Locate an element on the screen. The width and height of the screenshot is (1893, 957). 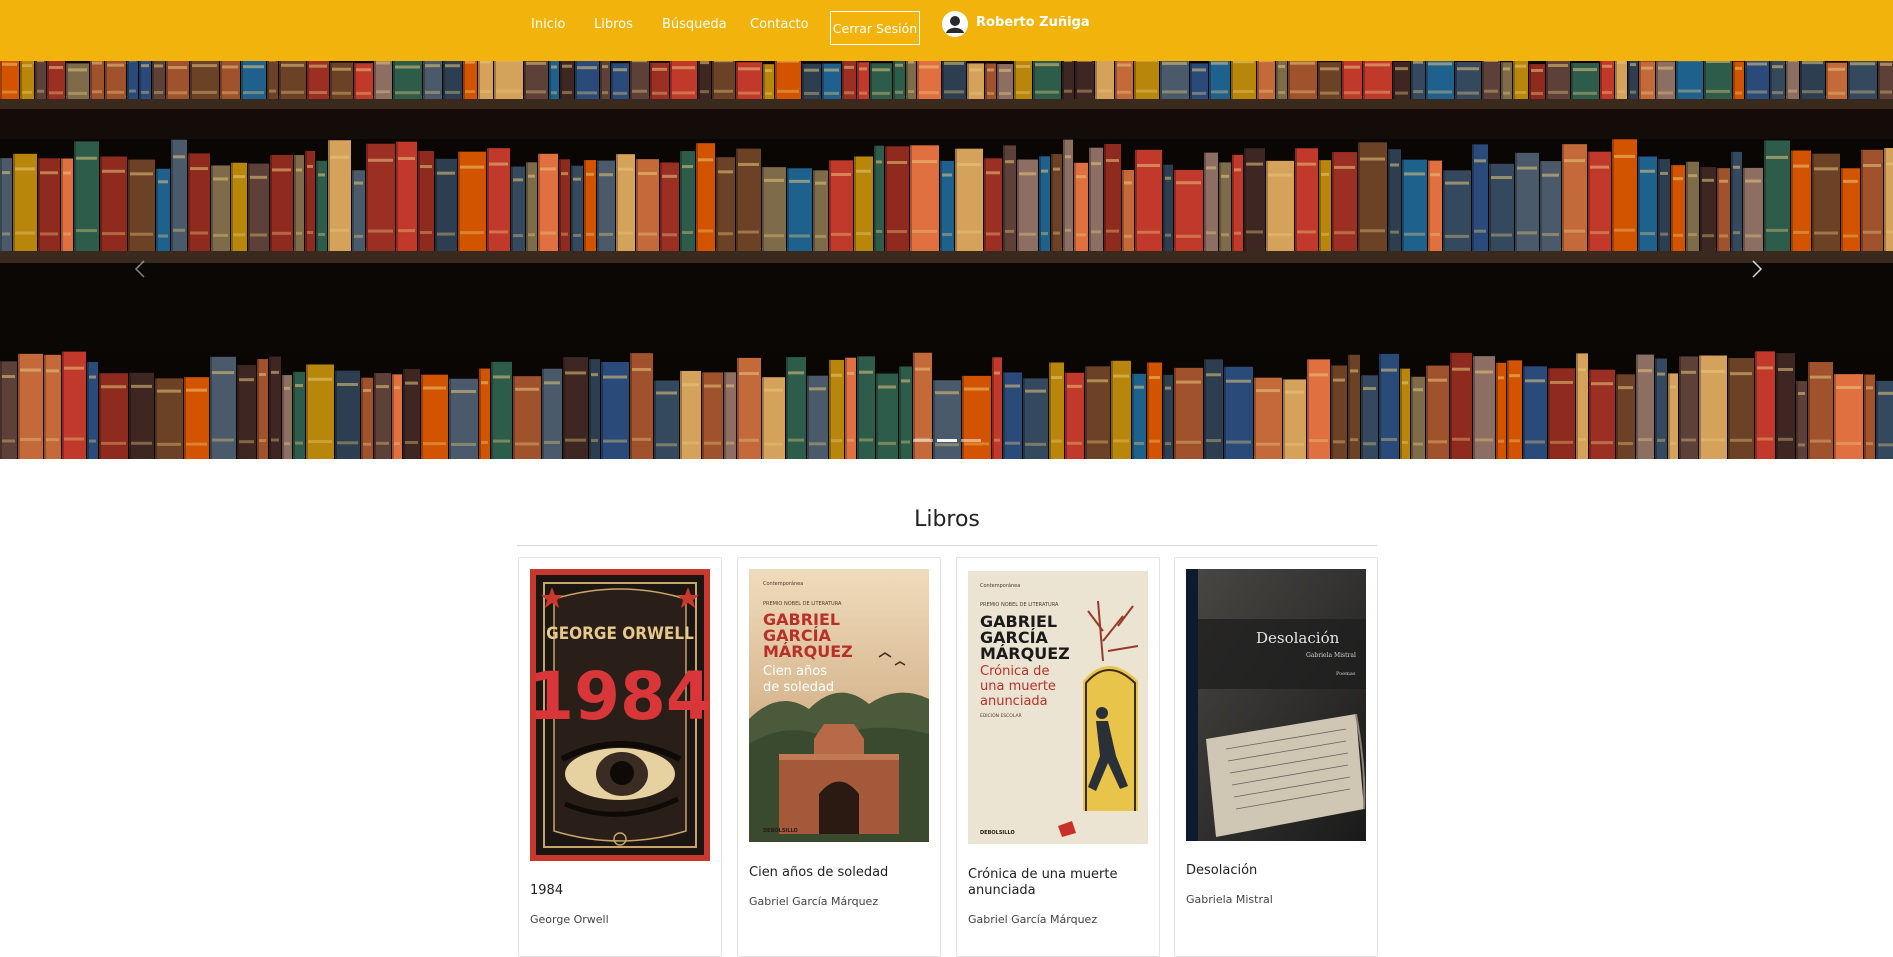
cover-title-line: Cien años is located at coordinates (795, 671).